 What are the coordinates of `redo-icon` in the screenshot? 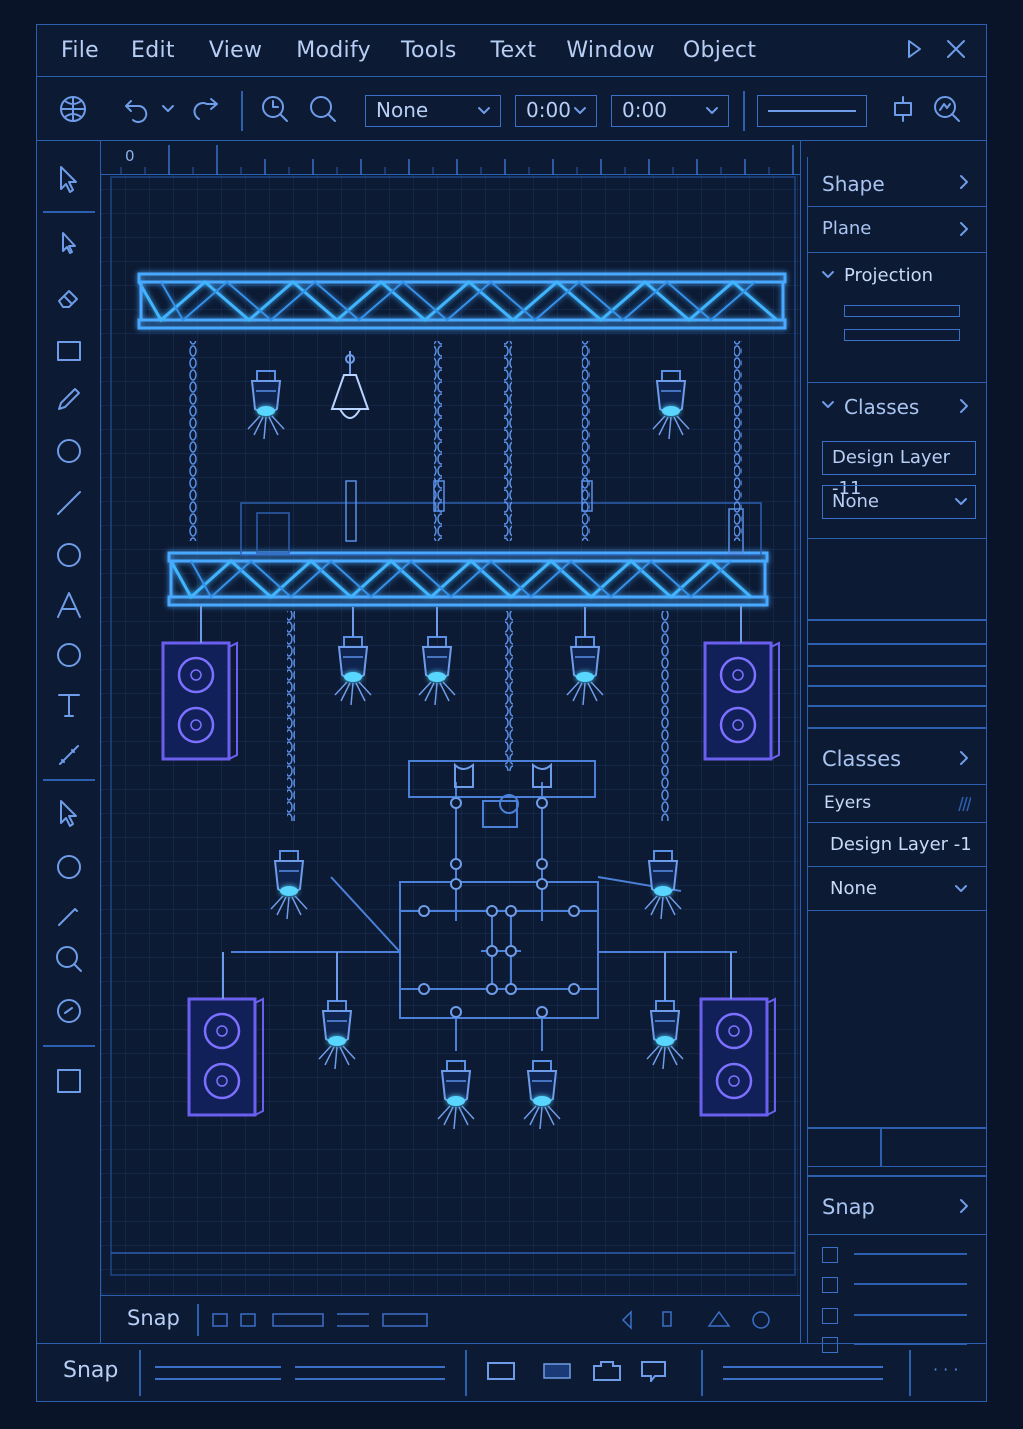 It's located at (207, 109).